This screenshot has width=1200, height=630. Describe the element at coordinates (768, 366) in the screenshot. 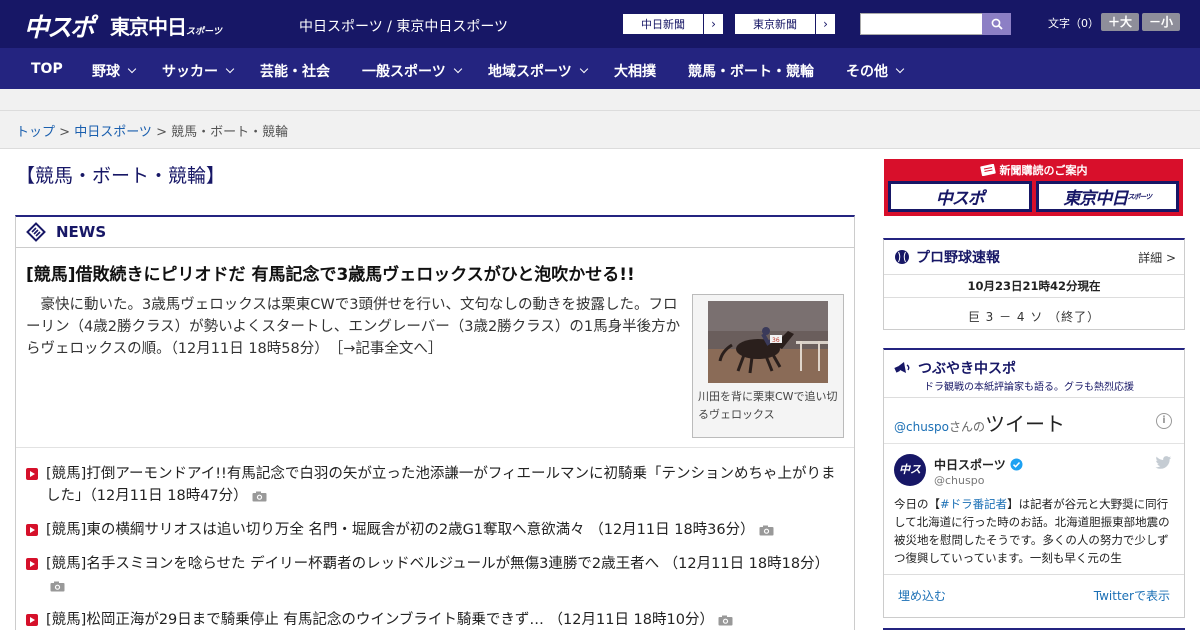

I see `lead-photo-card: 36 川田を背に栗東CWで追い切るヴェロックス` at that location.